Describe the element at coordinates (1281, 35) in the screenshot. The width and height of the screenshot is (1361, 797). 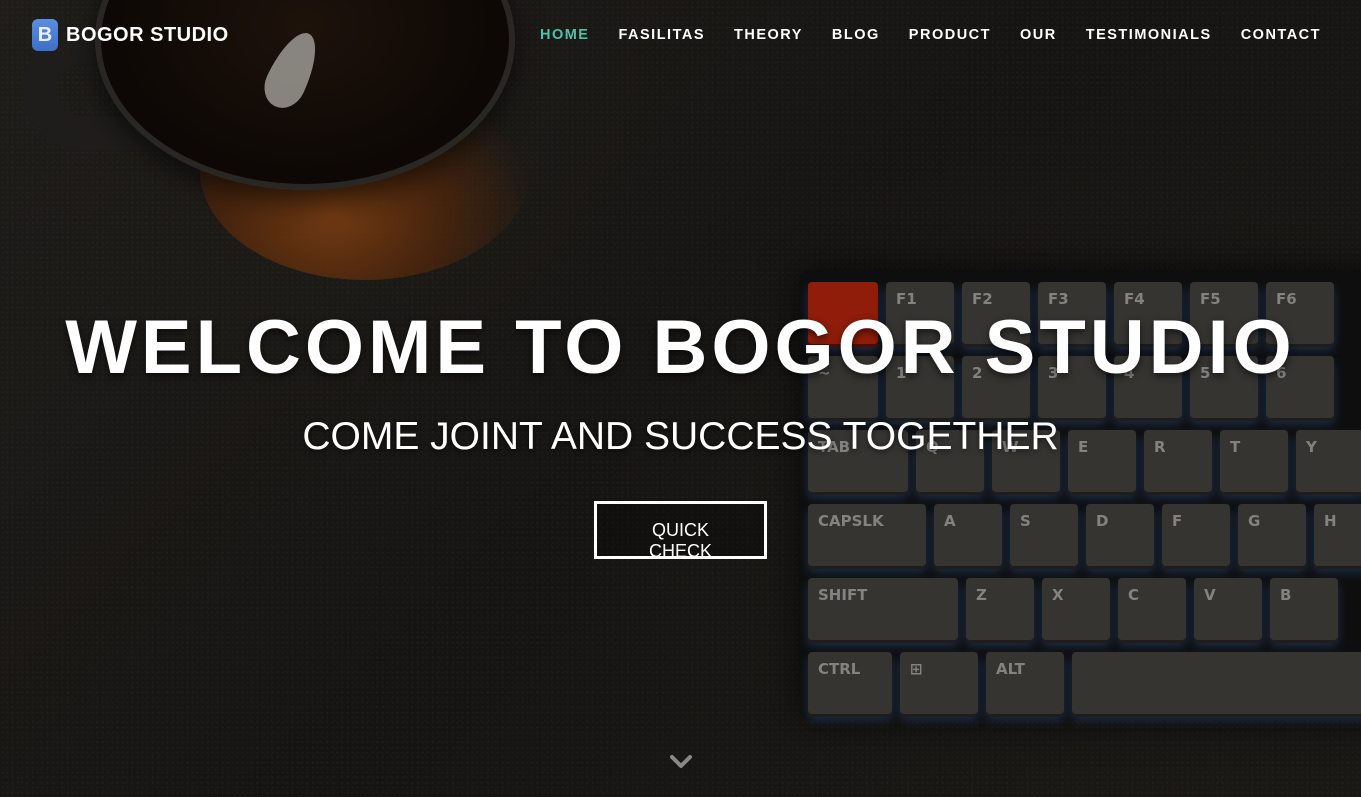
I see `nav-item-contact: CONTACT` at that location.